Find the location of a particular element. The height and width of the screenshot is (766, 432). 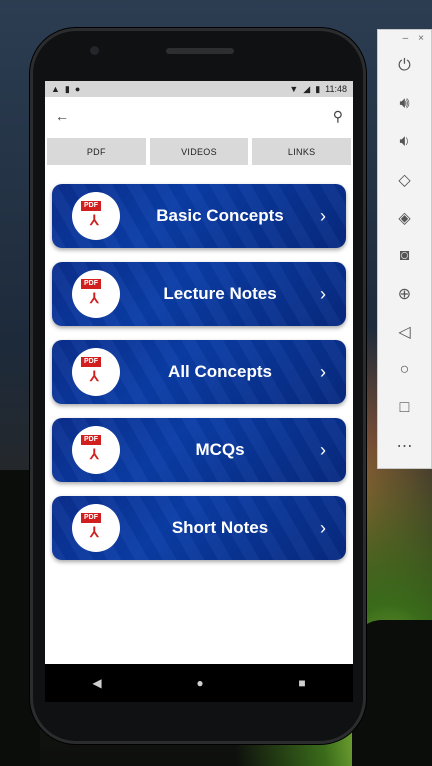

overview-icon: □ is located at coordinates (404, 408).